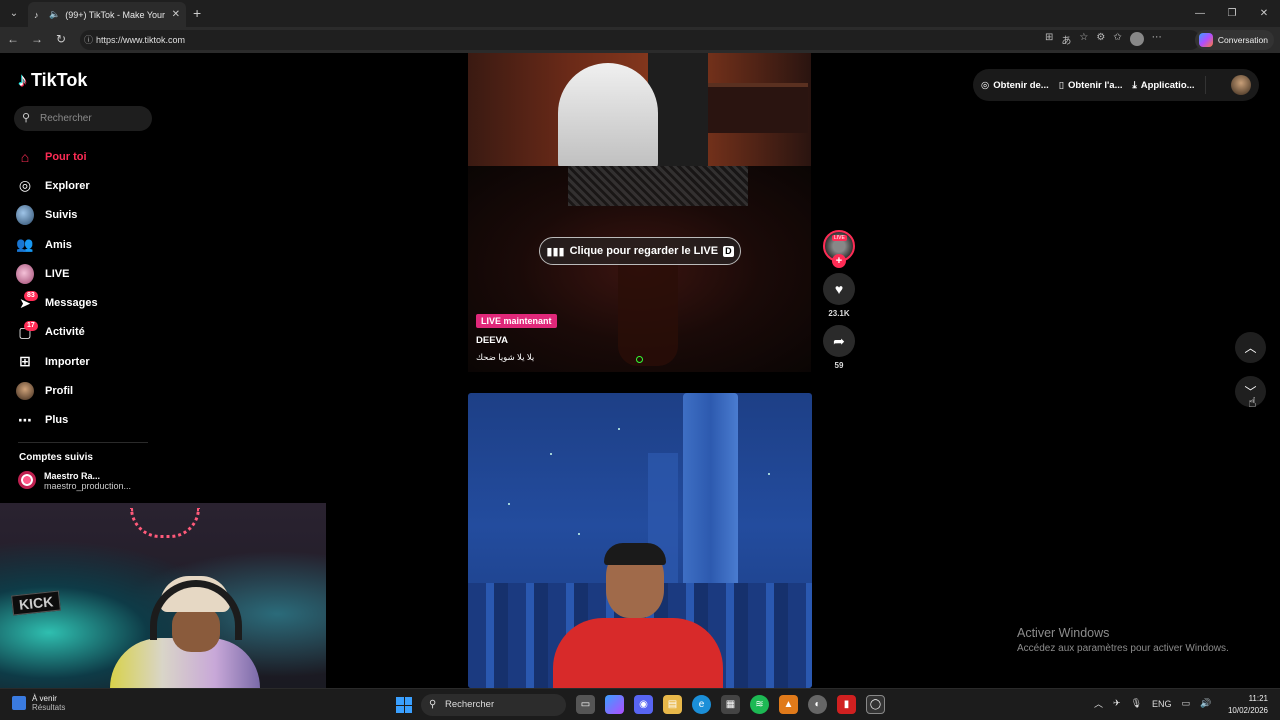 The width and height of the screenshot is (1280, 720). Describe the element at coordinates (1083, 39) in the screenshot. I see `favorite-star-icon: ☆` at that location.